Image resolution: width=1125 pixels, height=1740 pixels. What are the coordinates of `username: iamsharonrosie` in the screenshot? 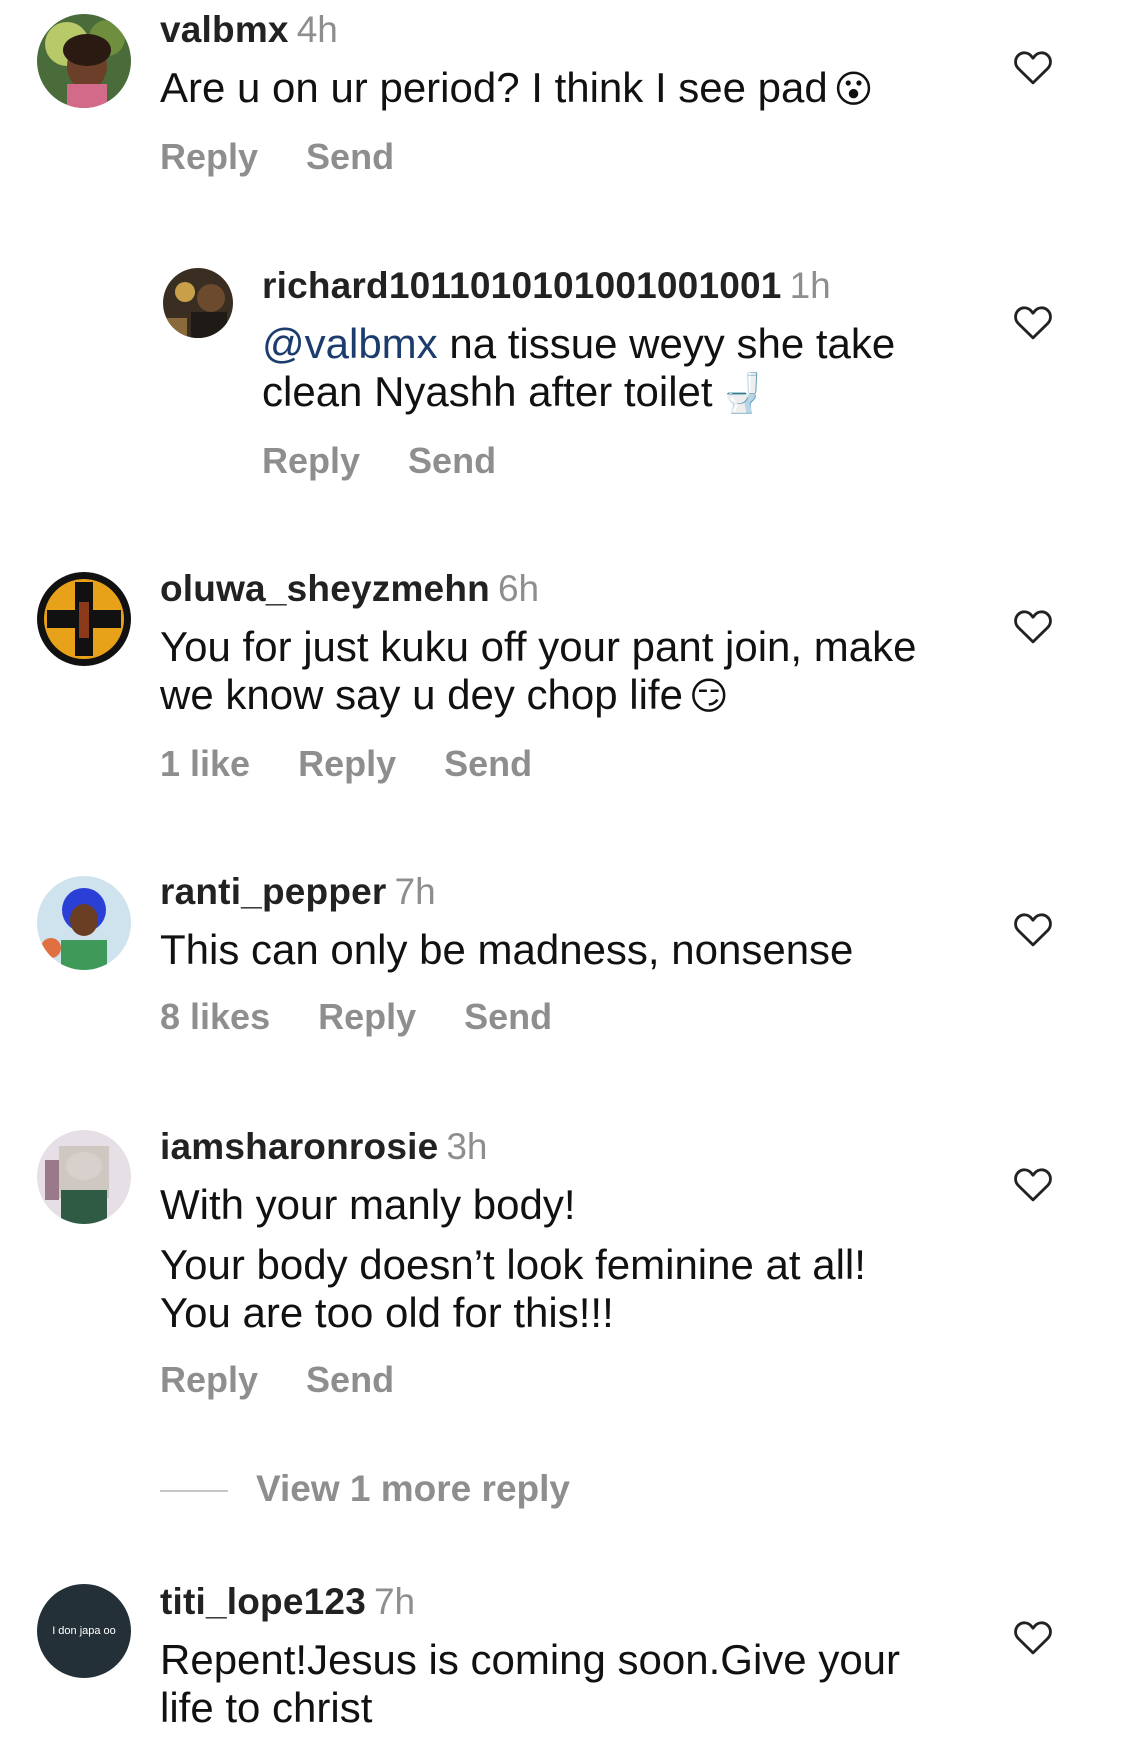 It's located at (299, 1146).